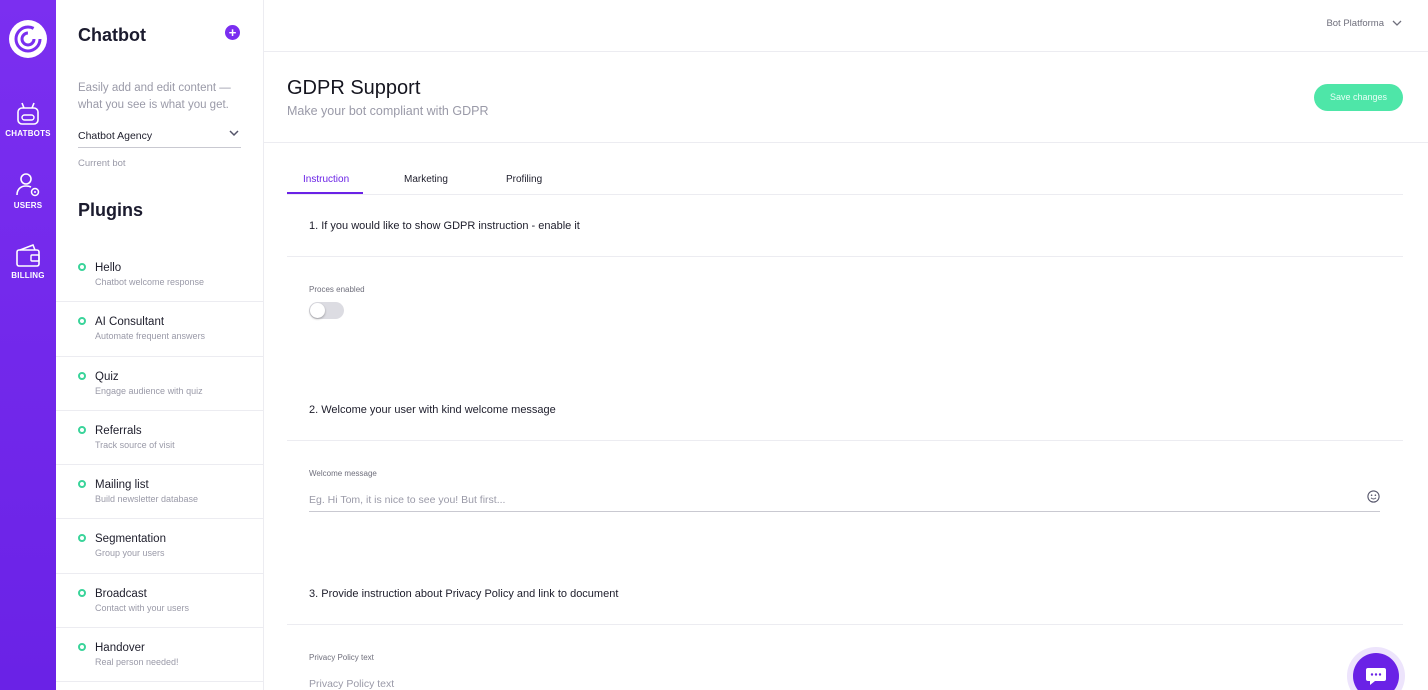 The height and width of the screenshot is (690, 1428). Describe the element at coordinates (108, 268) in the screenshot. I see `plugin-name: Hello` at that location.